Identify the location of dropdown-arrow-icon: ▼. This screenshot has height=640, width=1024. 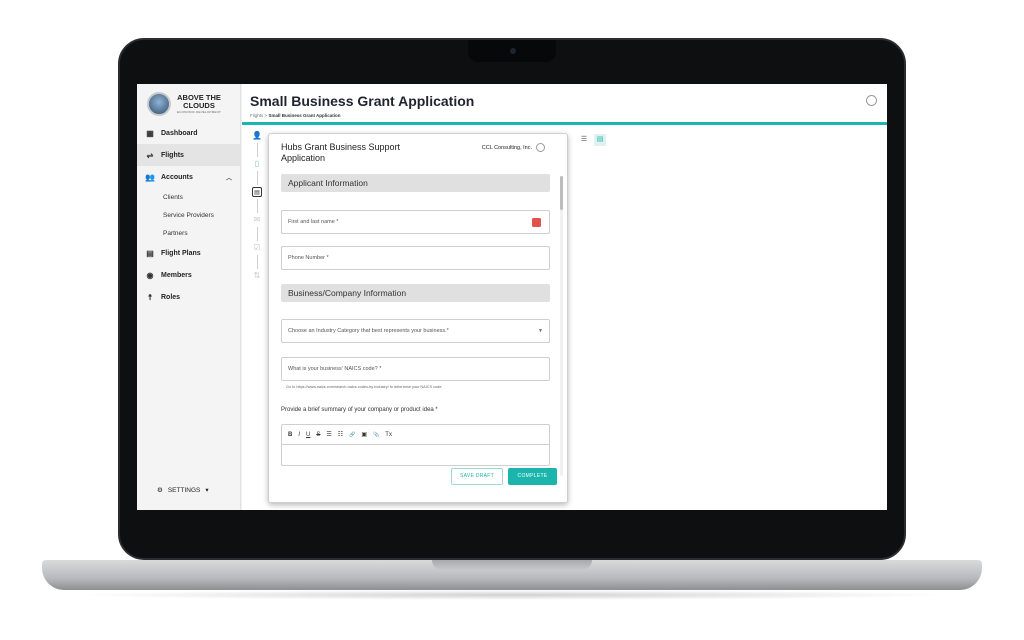
(540, 331).